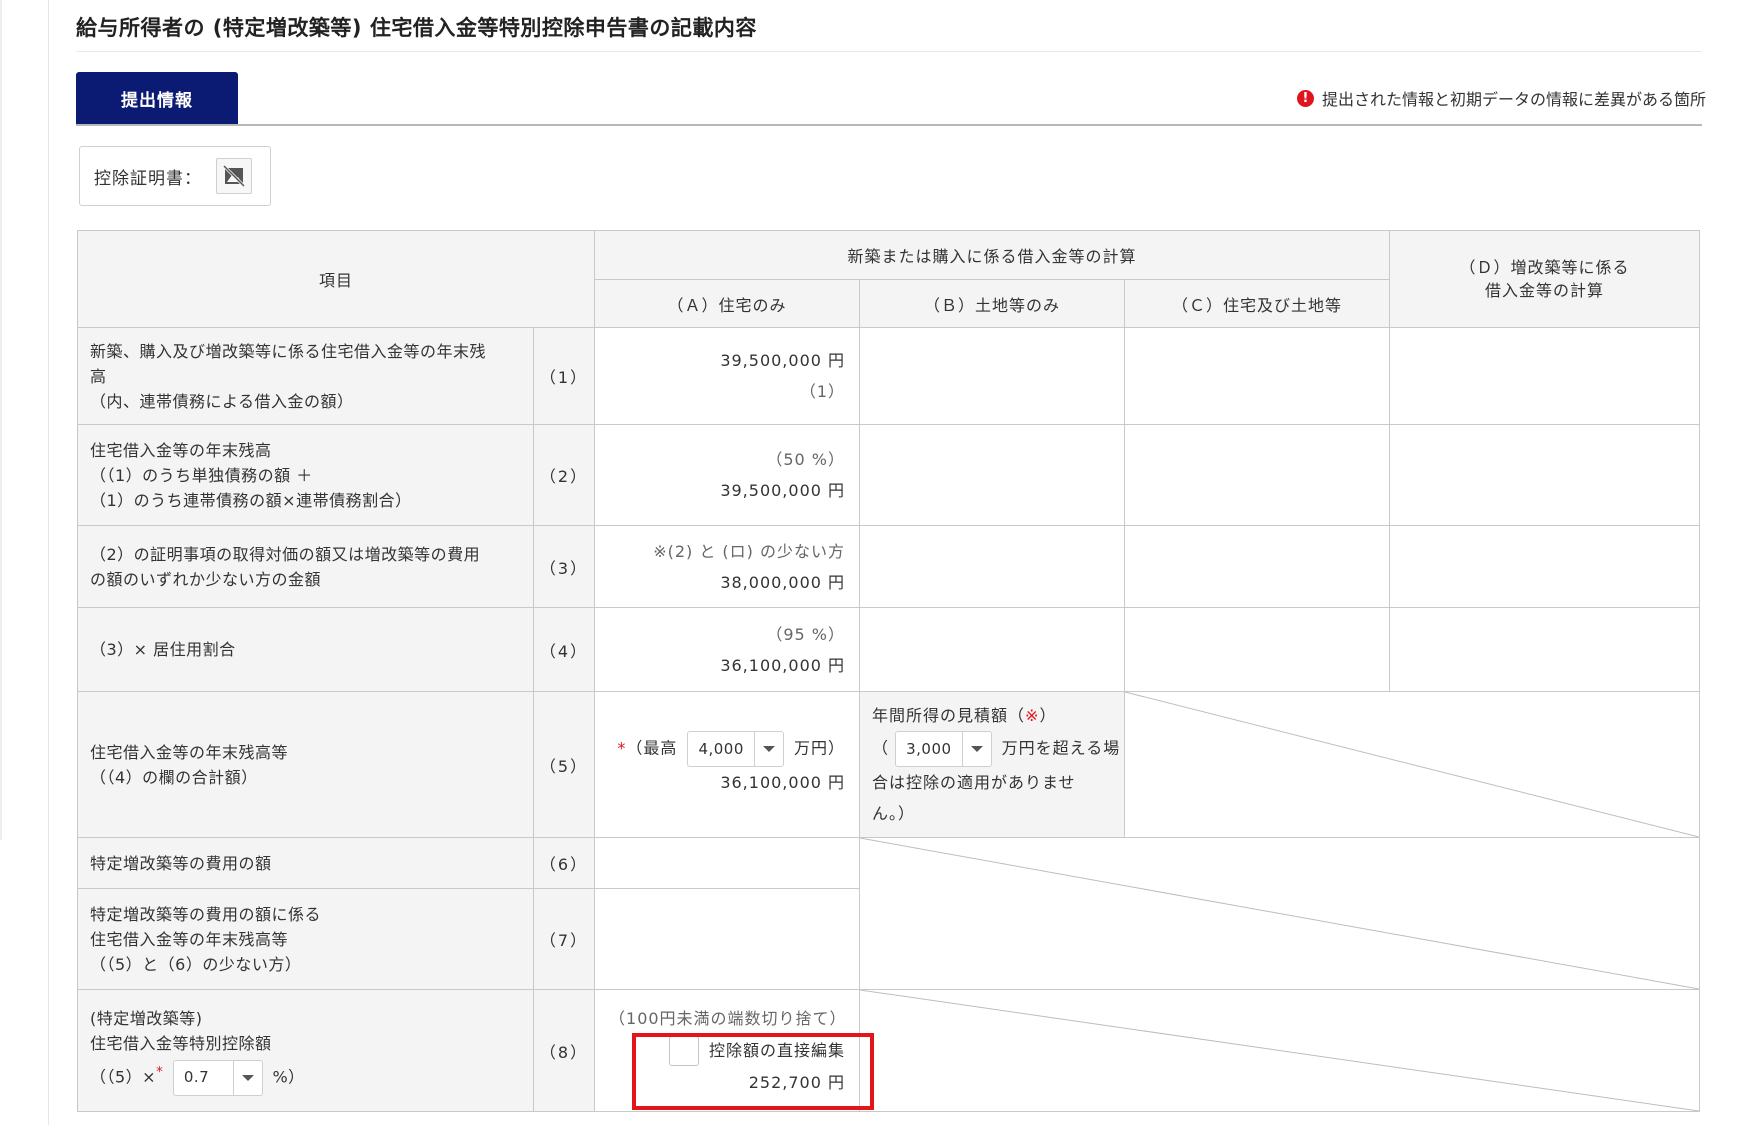 Image resolution: width=1738 pixels, height=1125 pixels. Describe the element at coordinates (992, 376) in the screenshot. I see `row1-col-b` at that location.